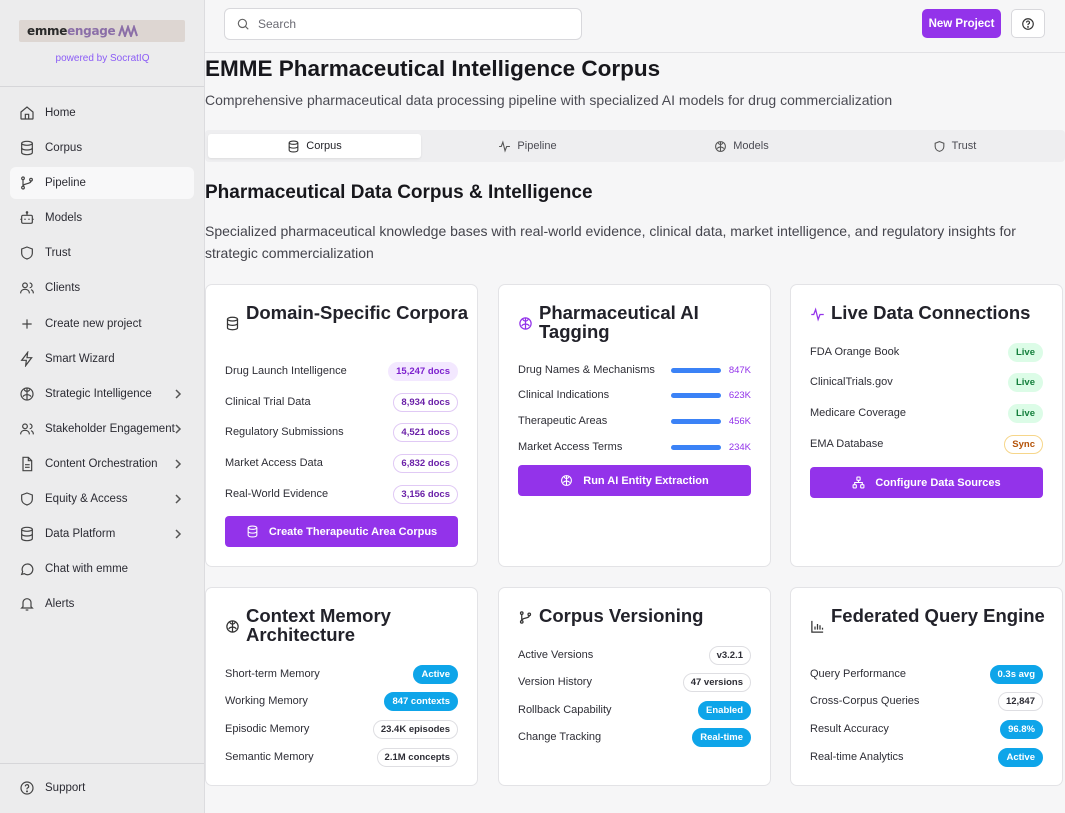 The width and height of the screenshot is (1065, 813). Describe the element at coordinates (243, 24) in the screenshot. I see `search-icon` at that location.